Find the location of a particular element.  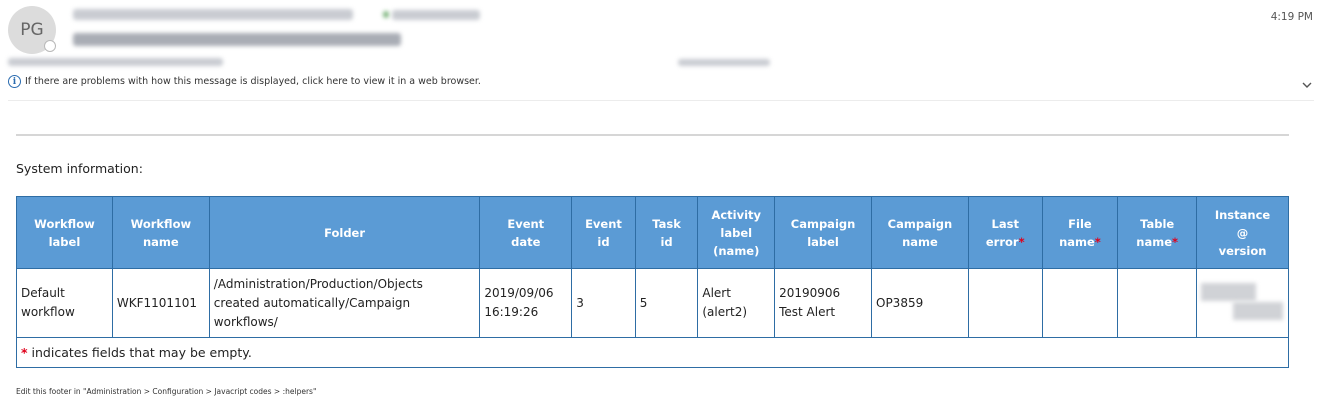

cell-task-id: 5 is located at coordinates (666, 303).